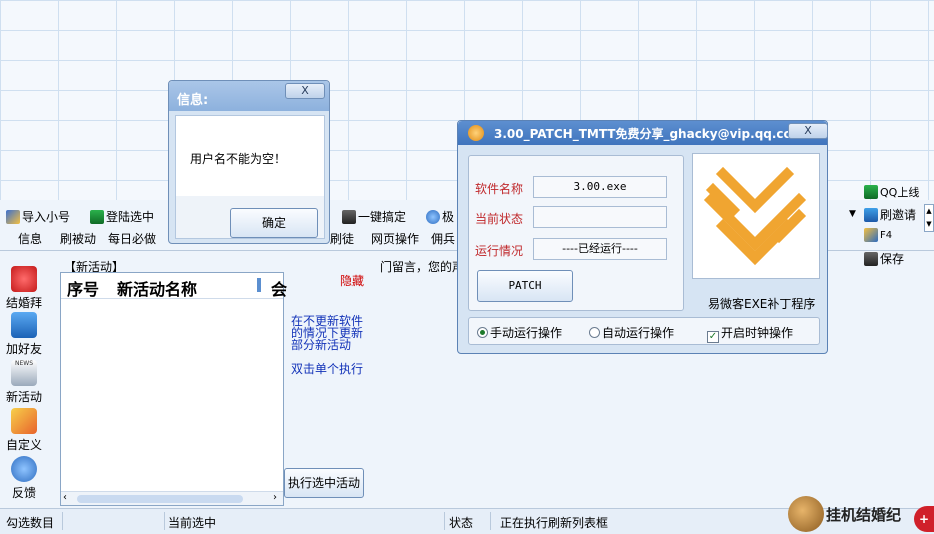 This screenshot has width=934, height=534. What do you see at coordinates (871, 235) in the screenshot?
I see `edit-icon` at bounding box center [871, 235].